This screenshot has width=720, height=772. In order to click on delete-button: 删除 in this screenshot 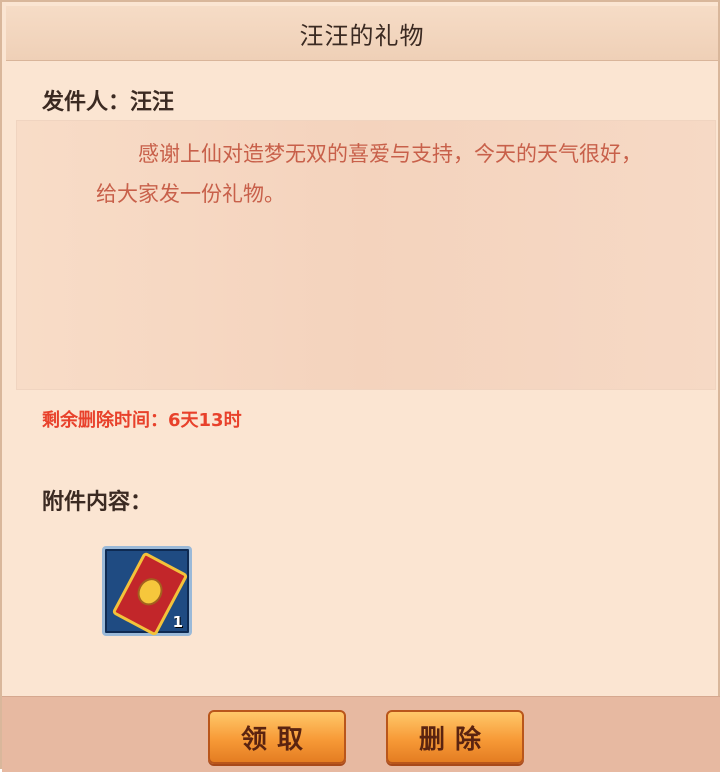, I will do `click(455, 737)`.